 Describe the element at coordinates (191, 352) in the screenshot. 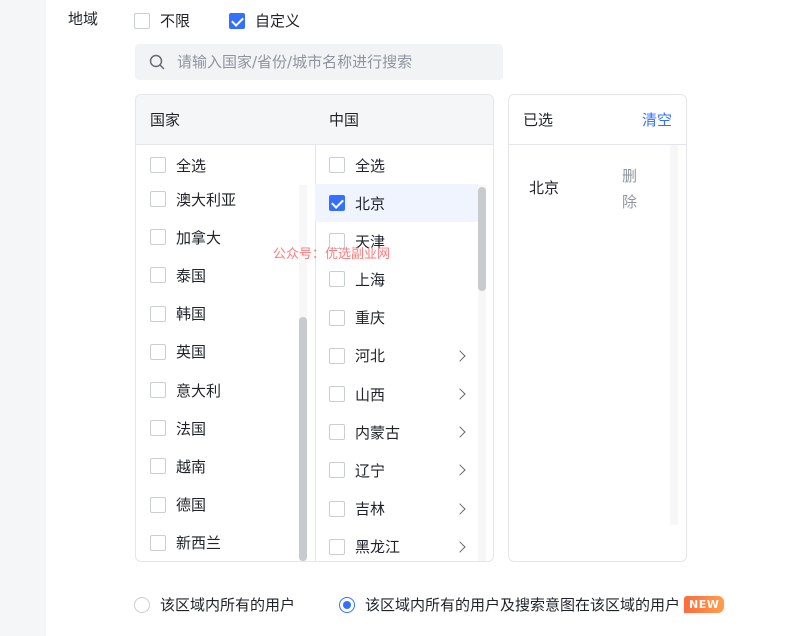

I see `country-label: 英国` at that location.